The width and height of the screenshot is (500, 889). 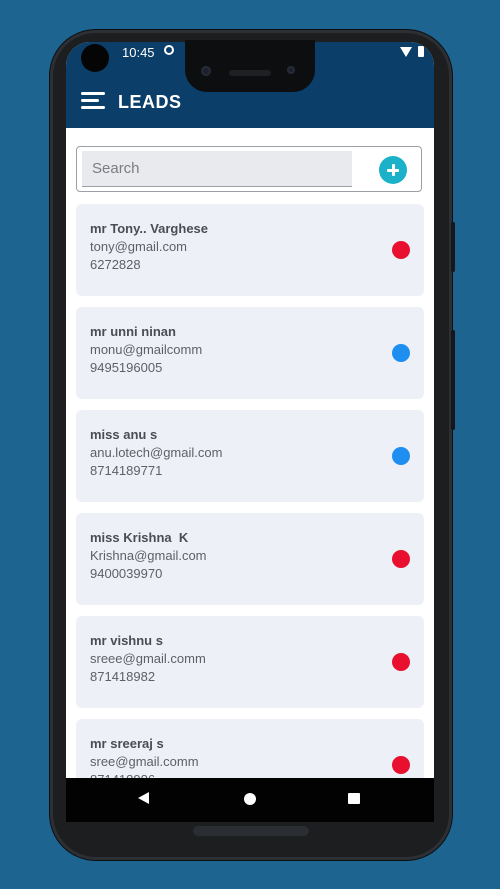 I want to click on lead-card: mr sreeraj s sree@gmail.comm 871418986, so click(x=250, y=748).